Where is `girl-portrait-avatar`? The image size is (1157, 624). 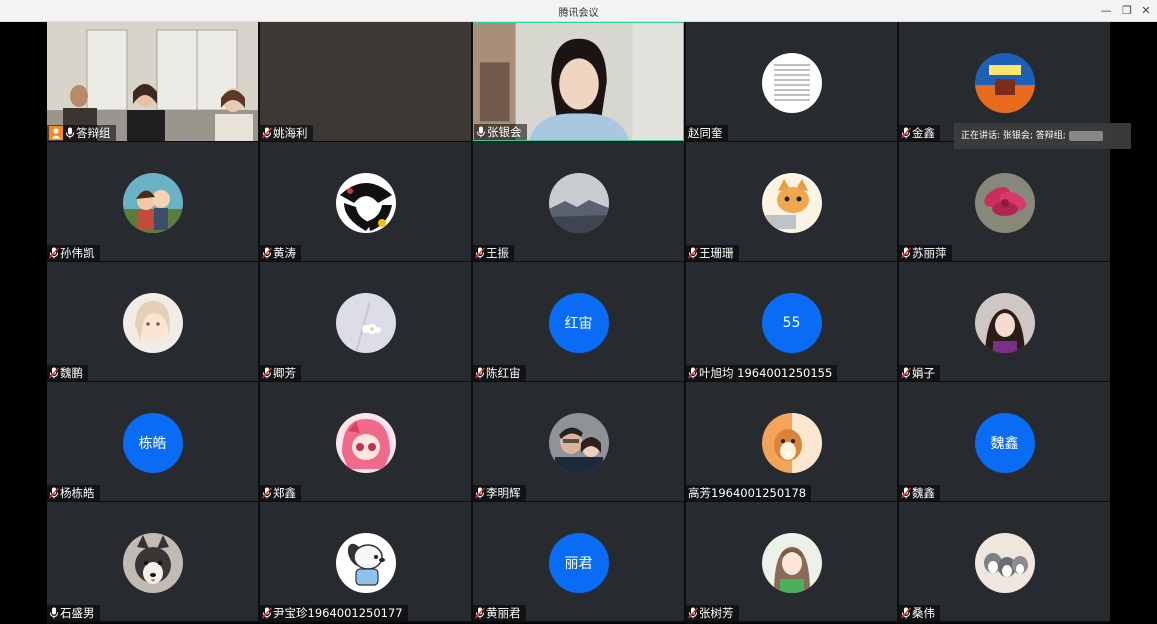
girl-portrait-avatar is located at coordinates (791, 562).